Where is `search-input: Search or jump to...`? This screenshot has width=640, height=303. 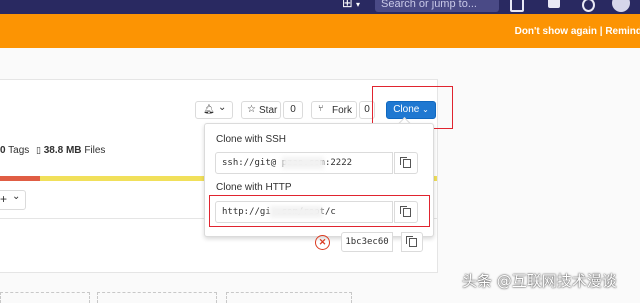 search-input: Search or jump to... is located at coordinates (437, 6).